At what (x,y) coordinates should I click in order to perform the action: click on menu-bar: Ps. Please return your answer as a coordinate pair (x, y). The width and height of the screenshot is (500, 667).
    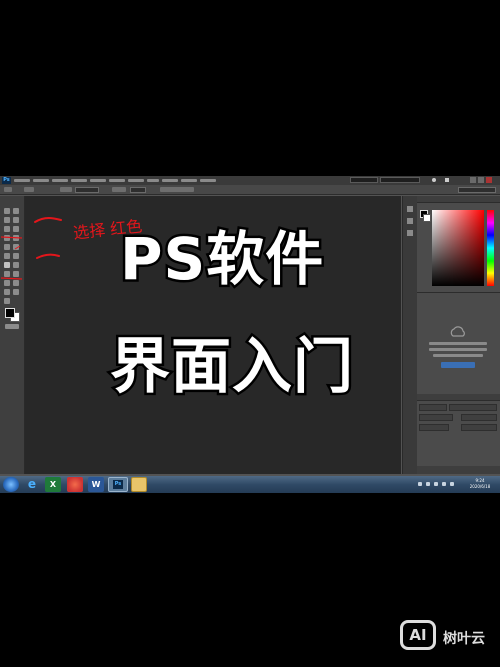
    Looking at the image, I should click on (250, 180).